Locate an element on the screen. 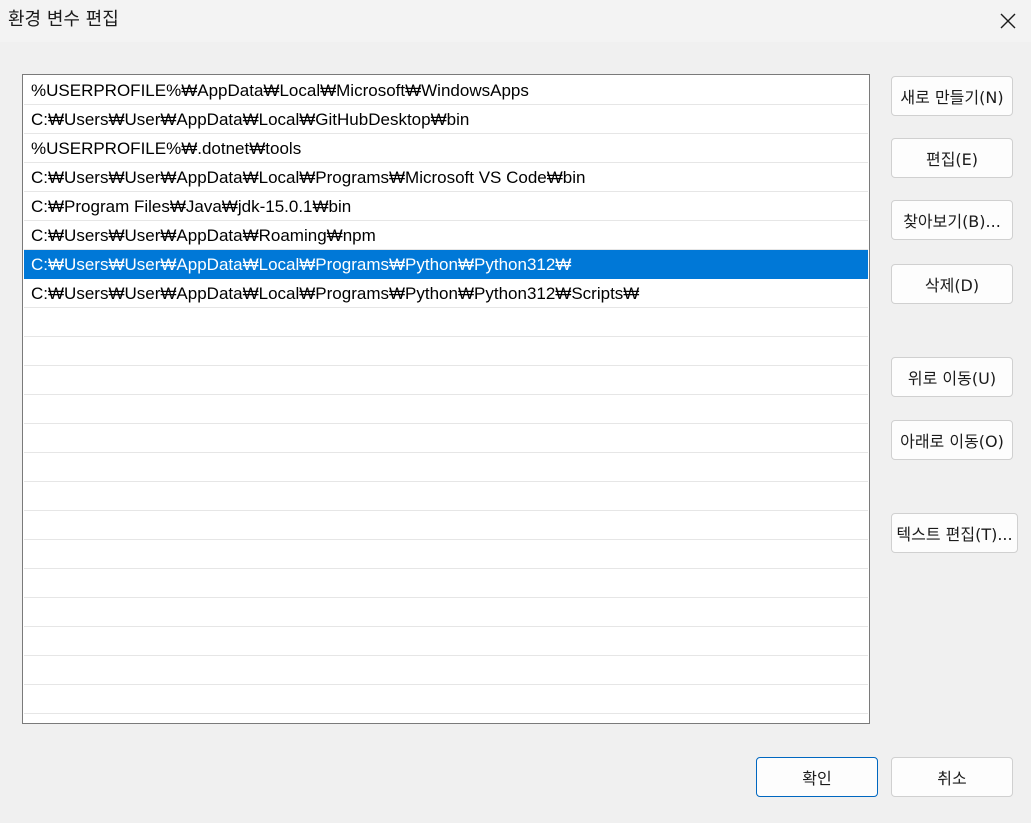 The image size is (1031, 823). path-list-item: C:₩Users₩User₩AppData₩Roaming₩npm is located at coordinates (446, 235).